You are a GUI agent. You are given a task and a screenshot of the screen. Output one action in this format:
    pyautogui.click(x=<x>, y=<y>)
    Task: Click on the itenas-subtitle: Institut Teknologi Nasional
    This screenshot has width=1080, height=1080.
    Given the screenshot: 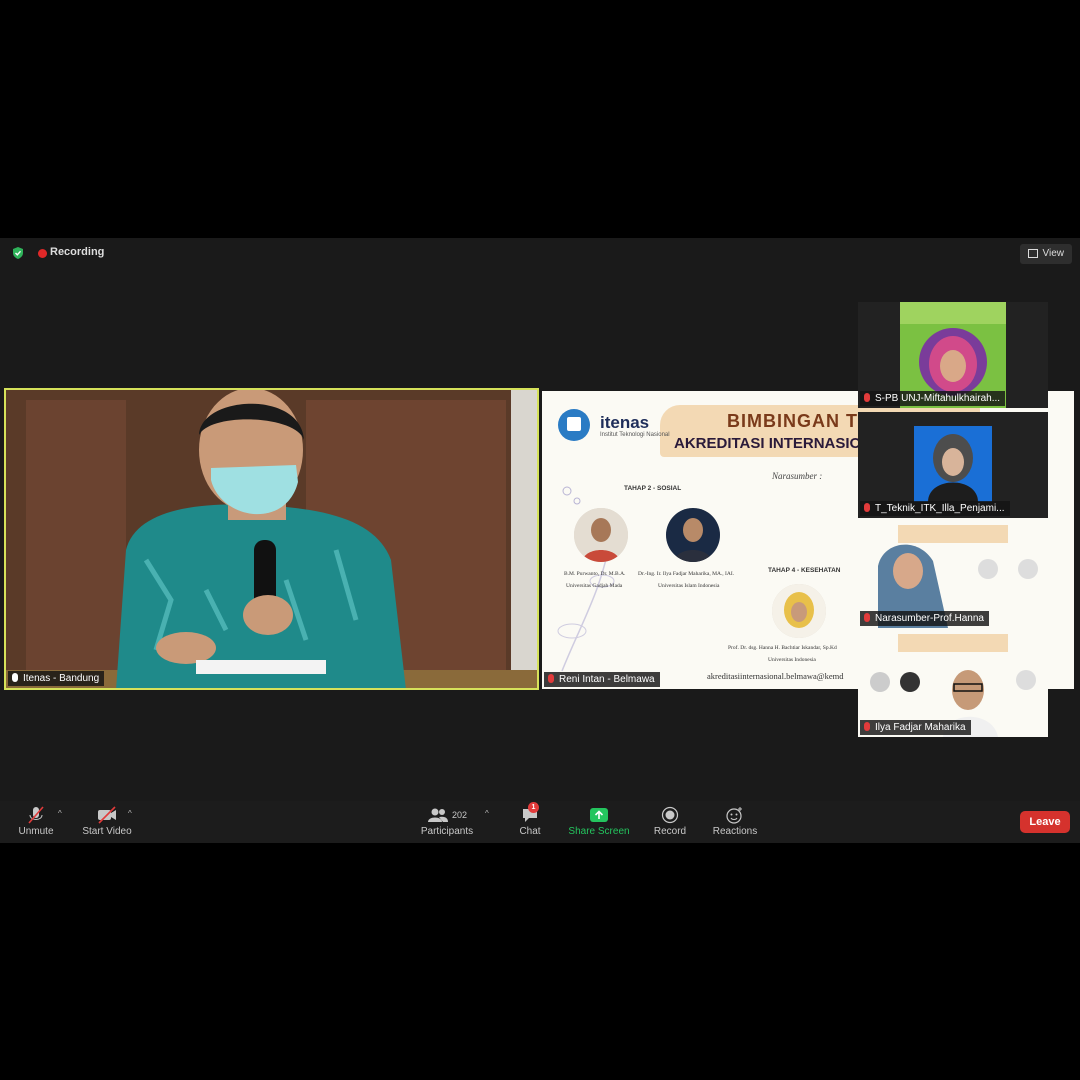 What is the action you would take?
    pyautogui.click(x=635, y=435)
    